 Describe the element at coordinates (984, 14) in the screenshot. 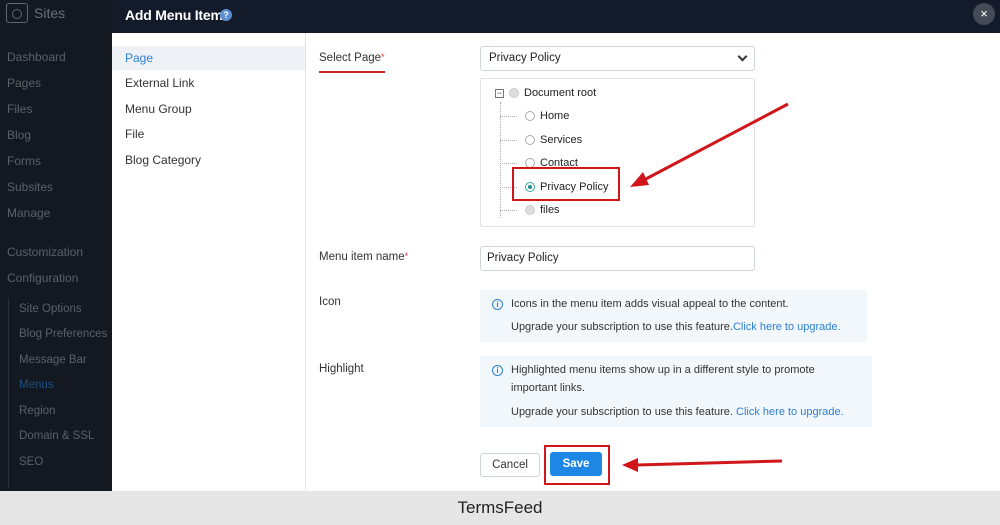

I see `close-button: ×` at that location.